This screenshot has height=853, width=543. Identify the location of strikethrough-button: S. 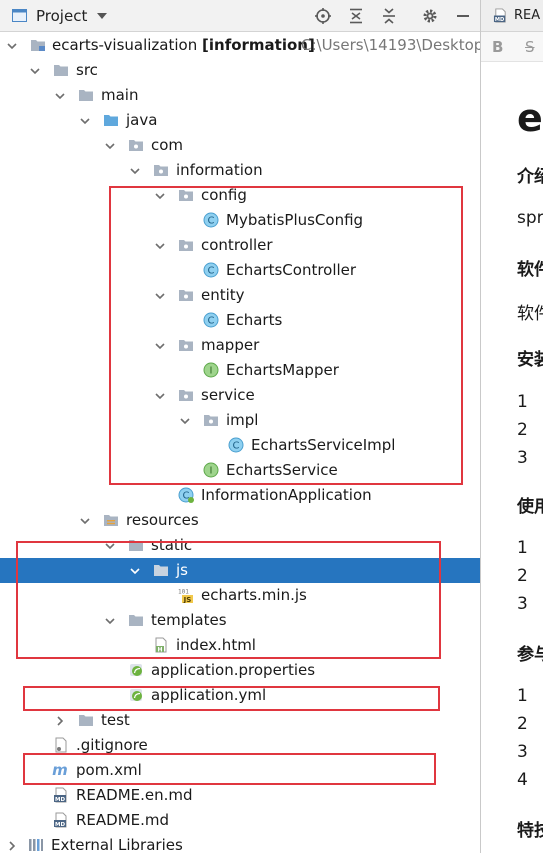
(530, 47).